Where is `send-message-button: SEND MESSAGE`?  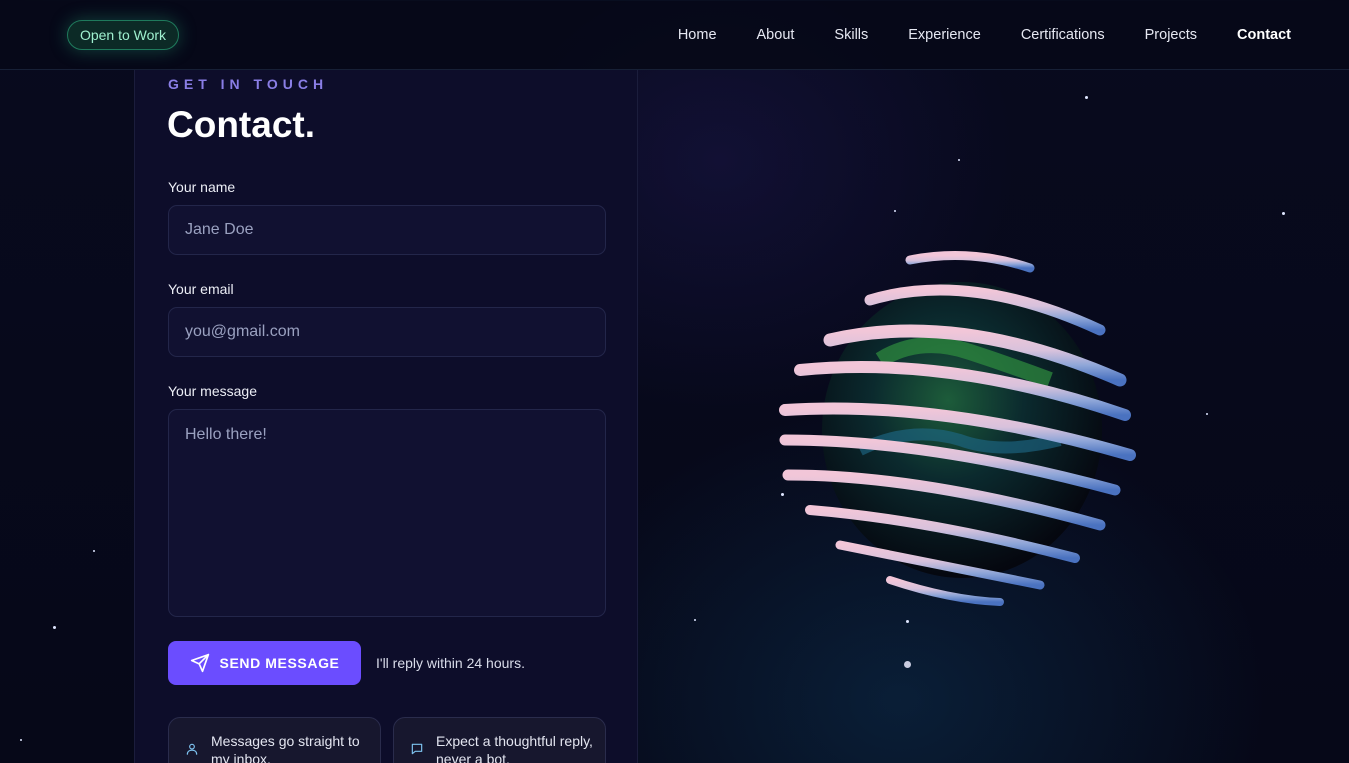
send-message-button: SEND MESSAGE is located at coordinates (264, 663).